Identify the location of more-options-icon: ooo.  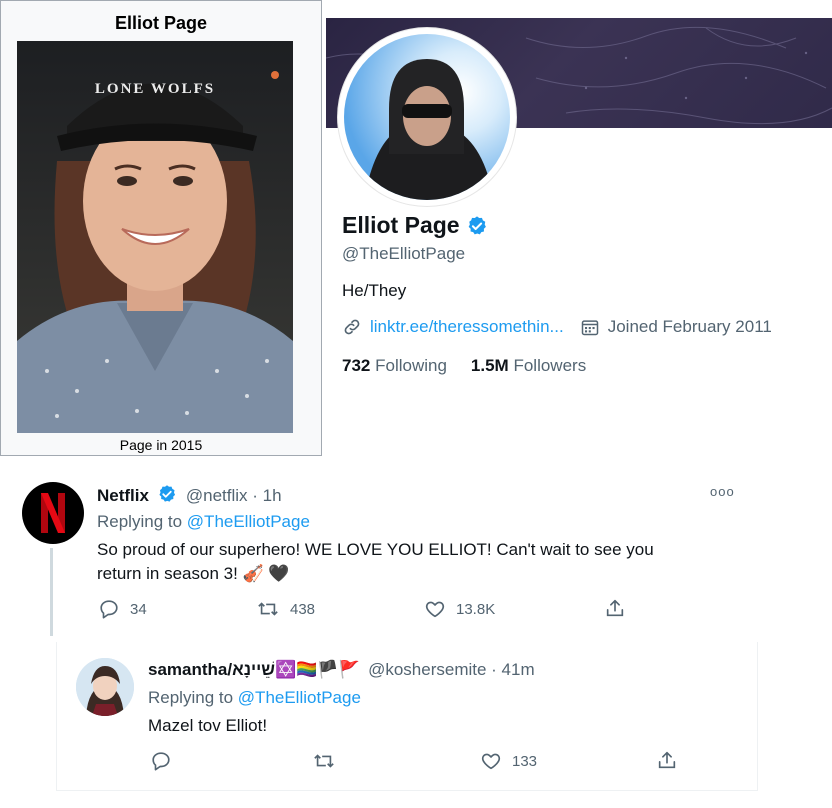
(722, 491).